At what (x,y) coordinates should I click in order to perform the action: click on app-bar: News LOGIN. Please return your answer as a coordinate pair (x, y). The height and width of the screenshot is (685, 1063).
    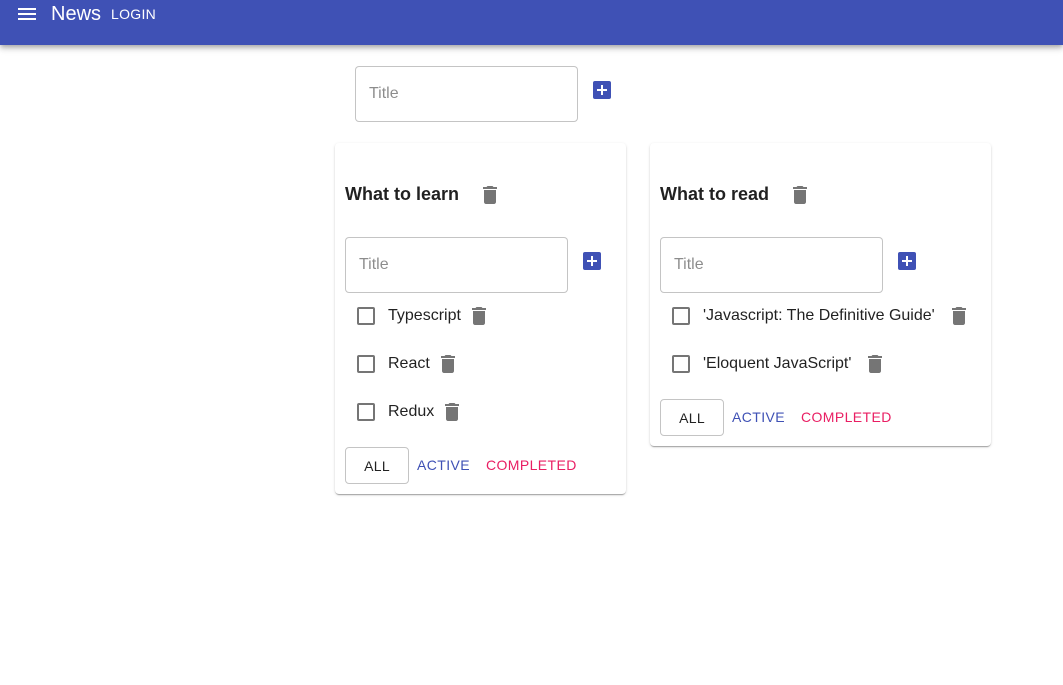
    Looking at the image, I should click on (531, 22).